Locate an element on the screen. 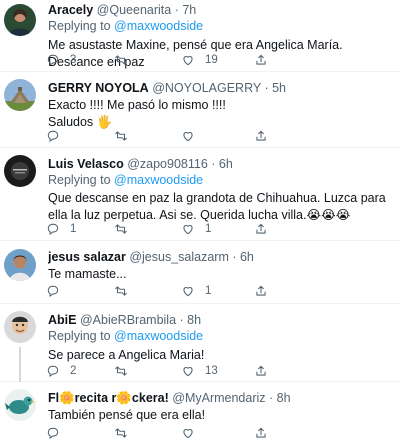  display-name: Luis Velasco is located at coordinates (86, 164).